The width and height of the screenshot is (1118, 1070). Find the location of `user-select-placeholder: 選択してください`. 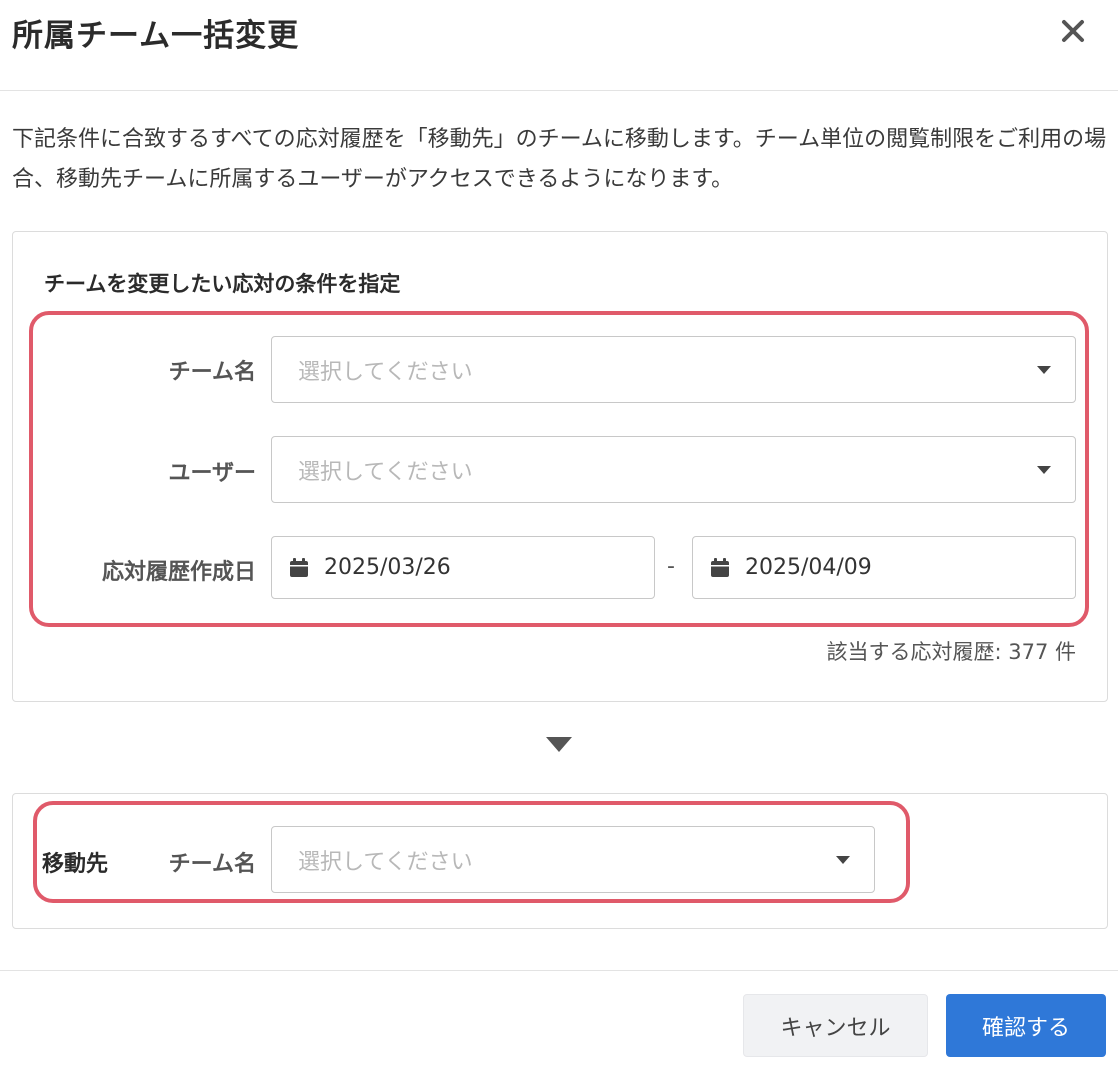

user-select-placeholder: 選択してください is located at coordinates (385, 472).